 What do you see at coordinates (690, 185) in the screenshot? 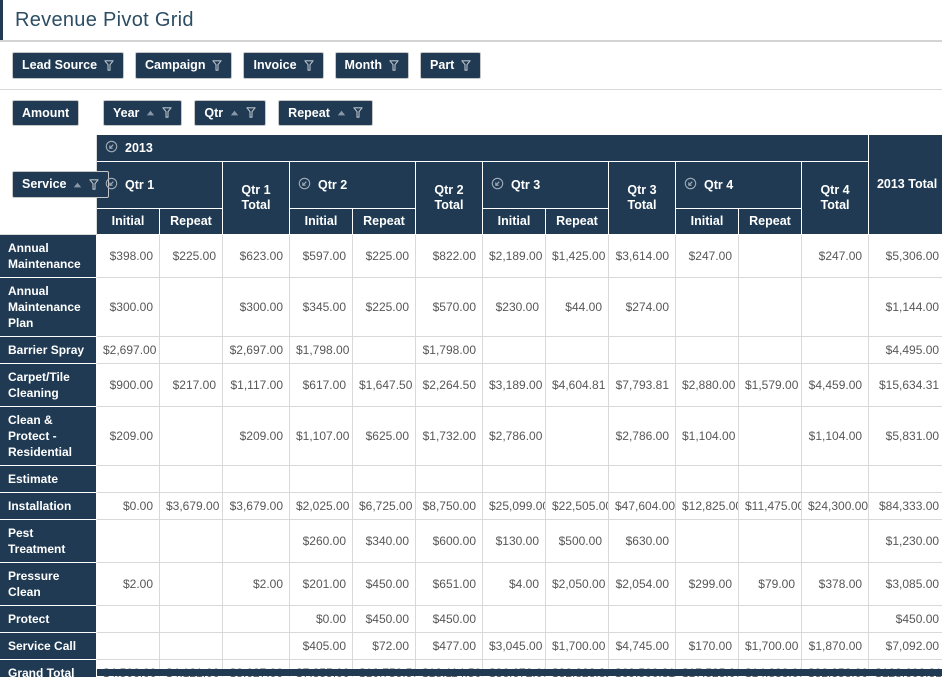
I see `collapse-qtr4-icon` at bounding box center [690, 185].